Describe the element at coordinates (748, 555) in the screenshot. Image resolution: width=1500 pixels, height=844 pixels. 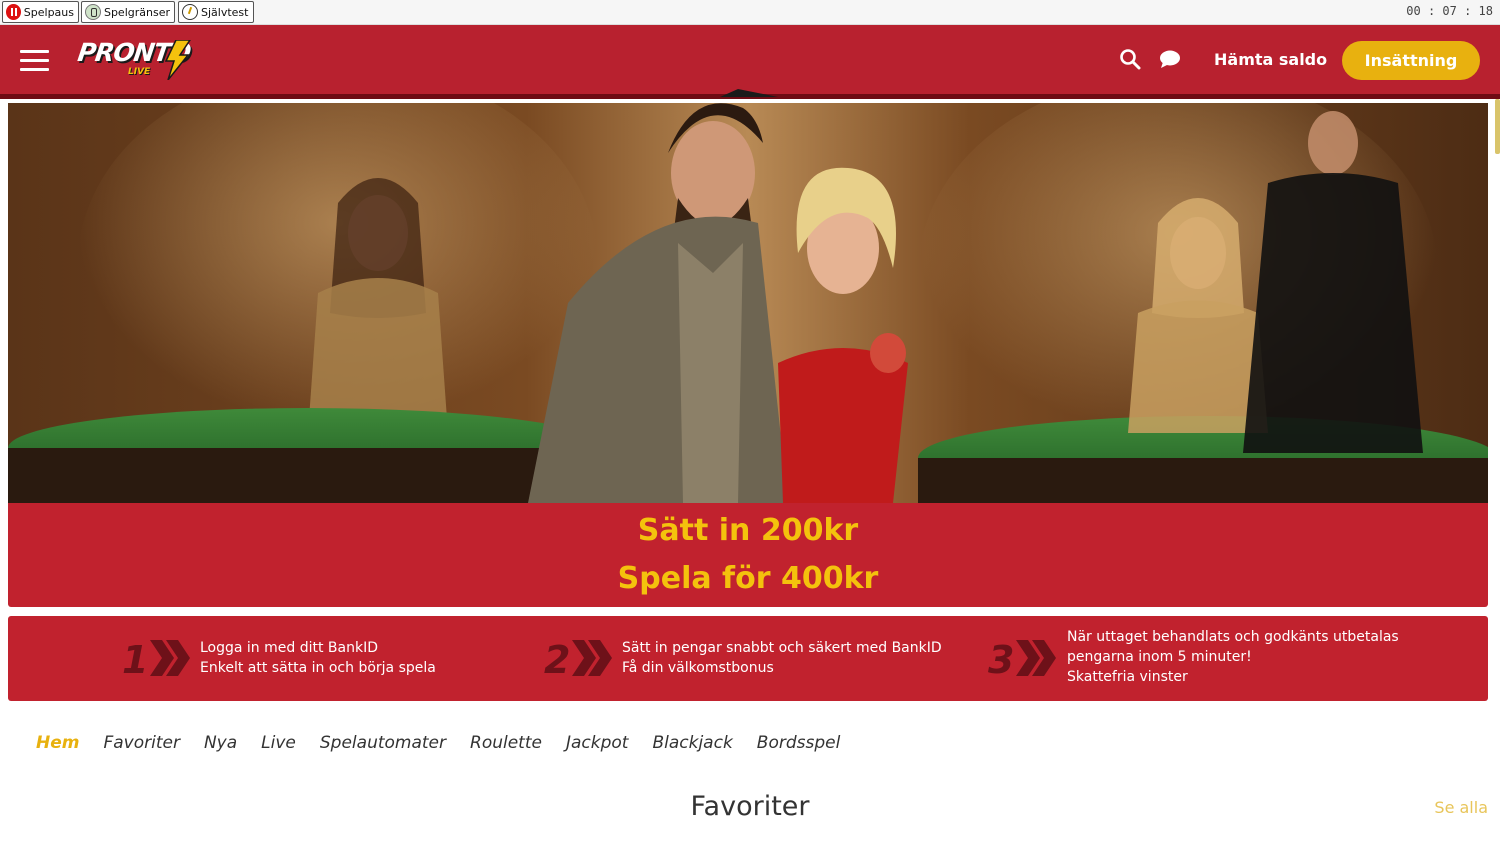
I see `welcome-offer-caption: Sätt in 200kr Spela för 400kr` at that location.